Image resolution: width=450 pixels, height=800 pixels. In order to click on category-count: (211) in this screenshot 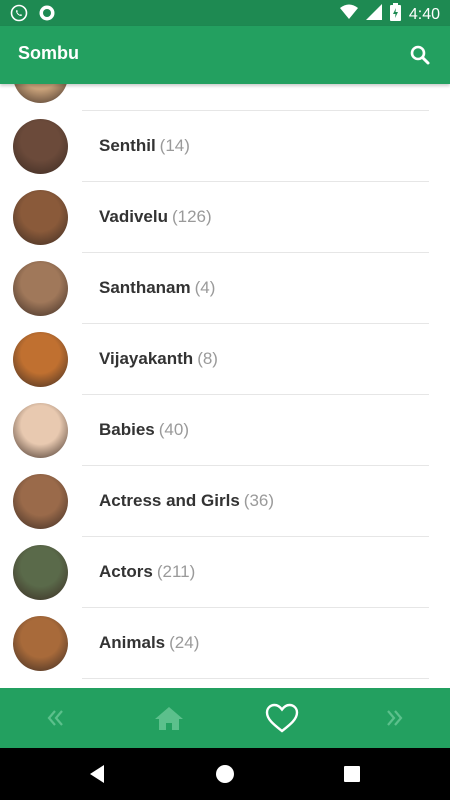, I will do `click(176, 571)`.